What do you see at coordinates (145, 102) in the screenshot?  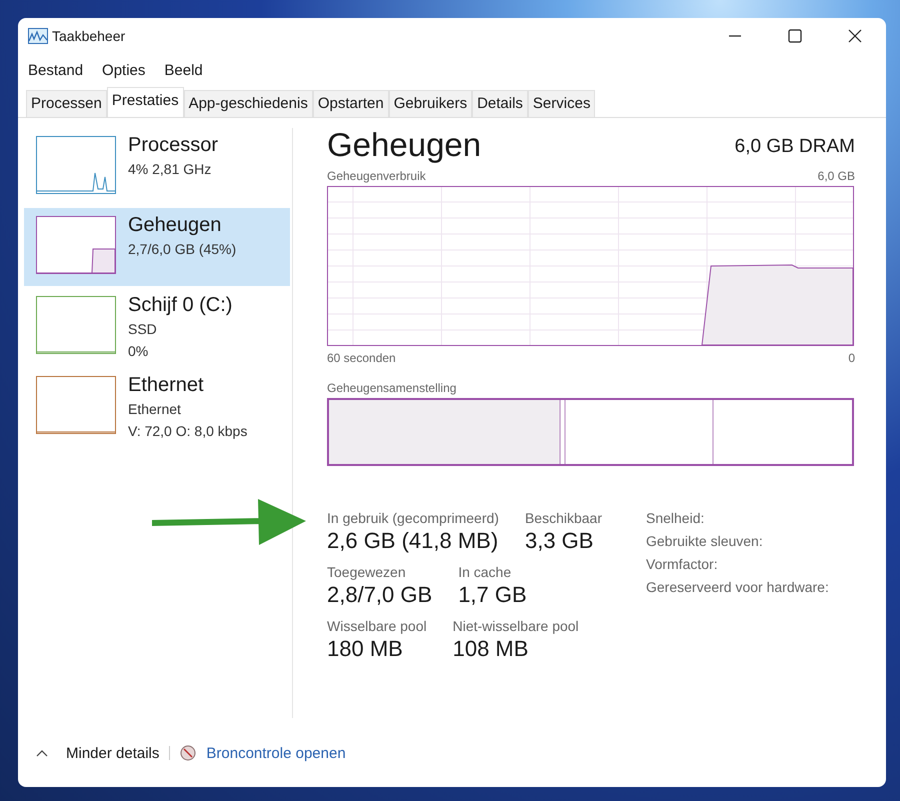 I see `tab: Prestaties` at bounding box center [145, 102].